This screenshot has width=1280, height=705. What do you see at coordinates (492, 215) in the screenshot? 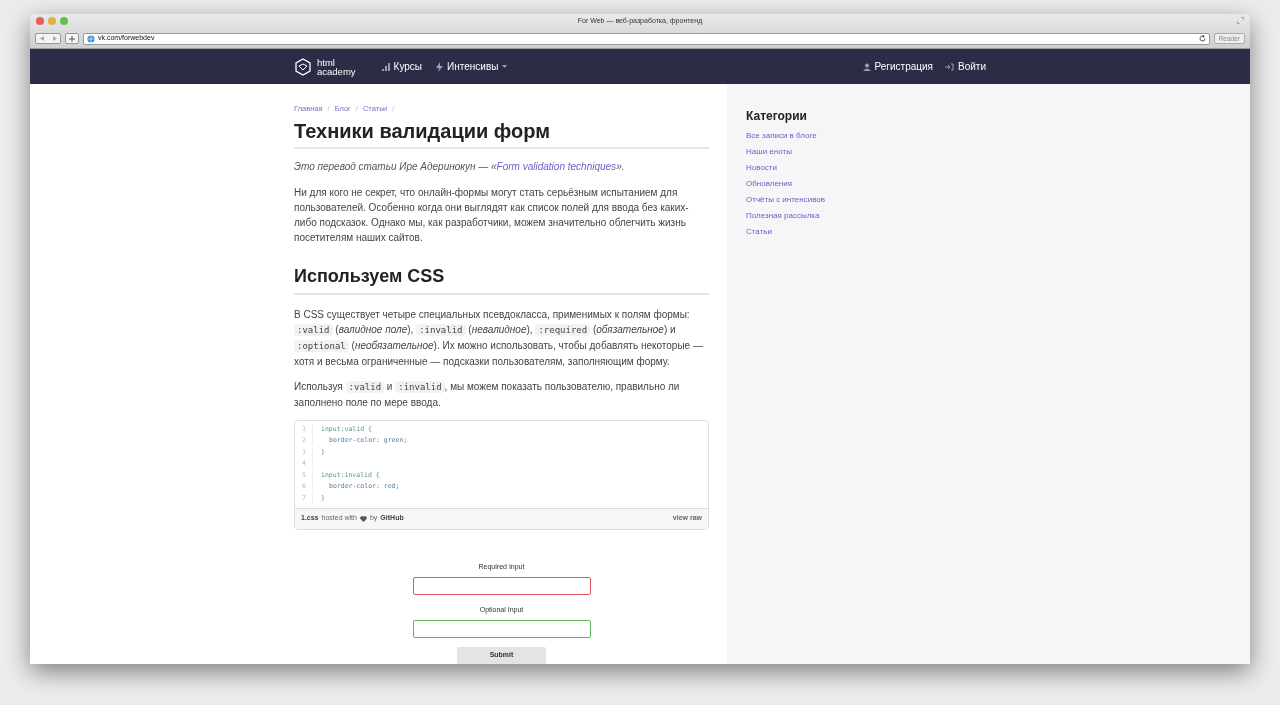
I see `paragraph: Ни для кого не секрет, что онлайн-формы могут стать серьёзным испытанием для пользователей. Особенно когда они выглядят как список полей для ввода без каких-либо подсказок. Однако мы, как разработчики, можем значительно облегчить жизнь посетителям наших сайтов.` at bounding box center [492, 215].